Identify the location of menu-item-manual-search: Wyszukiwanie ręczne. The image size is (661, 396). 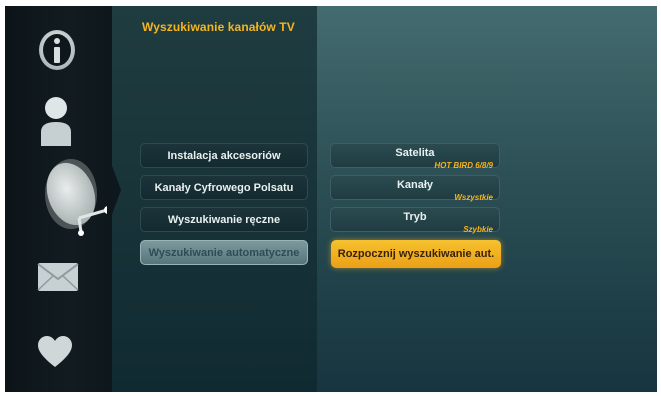
(224, 219).